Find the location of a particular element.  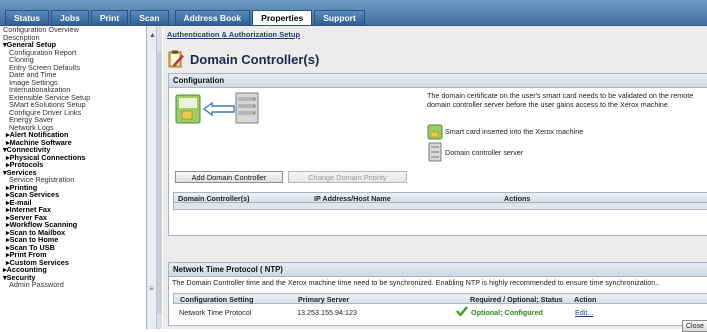

panel-splitter: ▲ ≡ is located at coordinates (152, 177).